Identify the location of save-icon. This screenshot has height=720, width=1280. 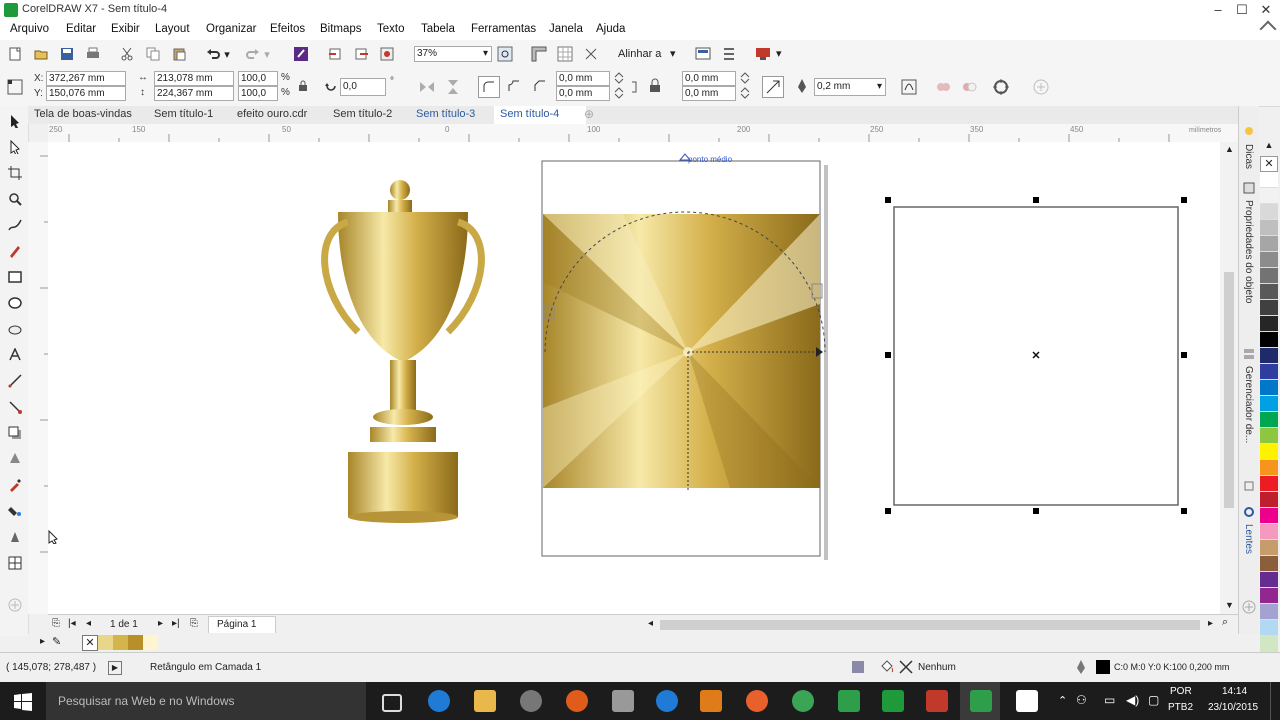
(67, 54).